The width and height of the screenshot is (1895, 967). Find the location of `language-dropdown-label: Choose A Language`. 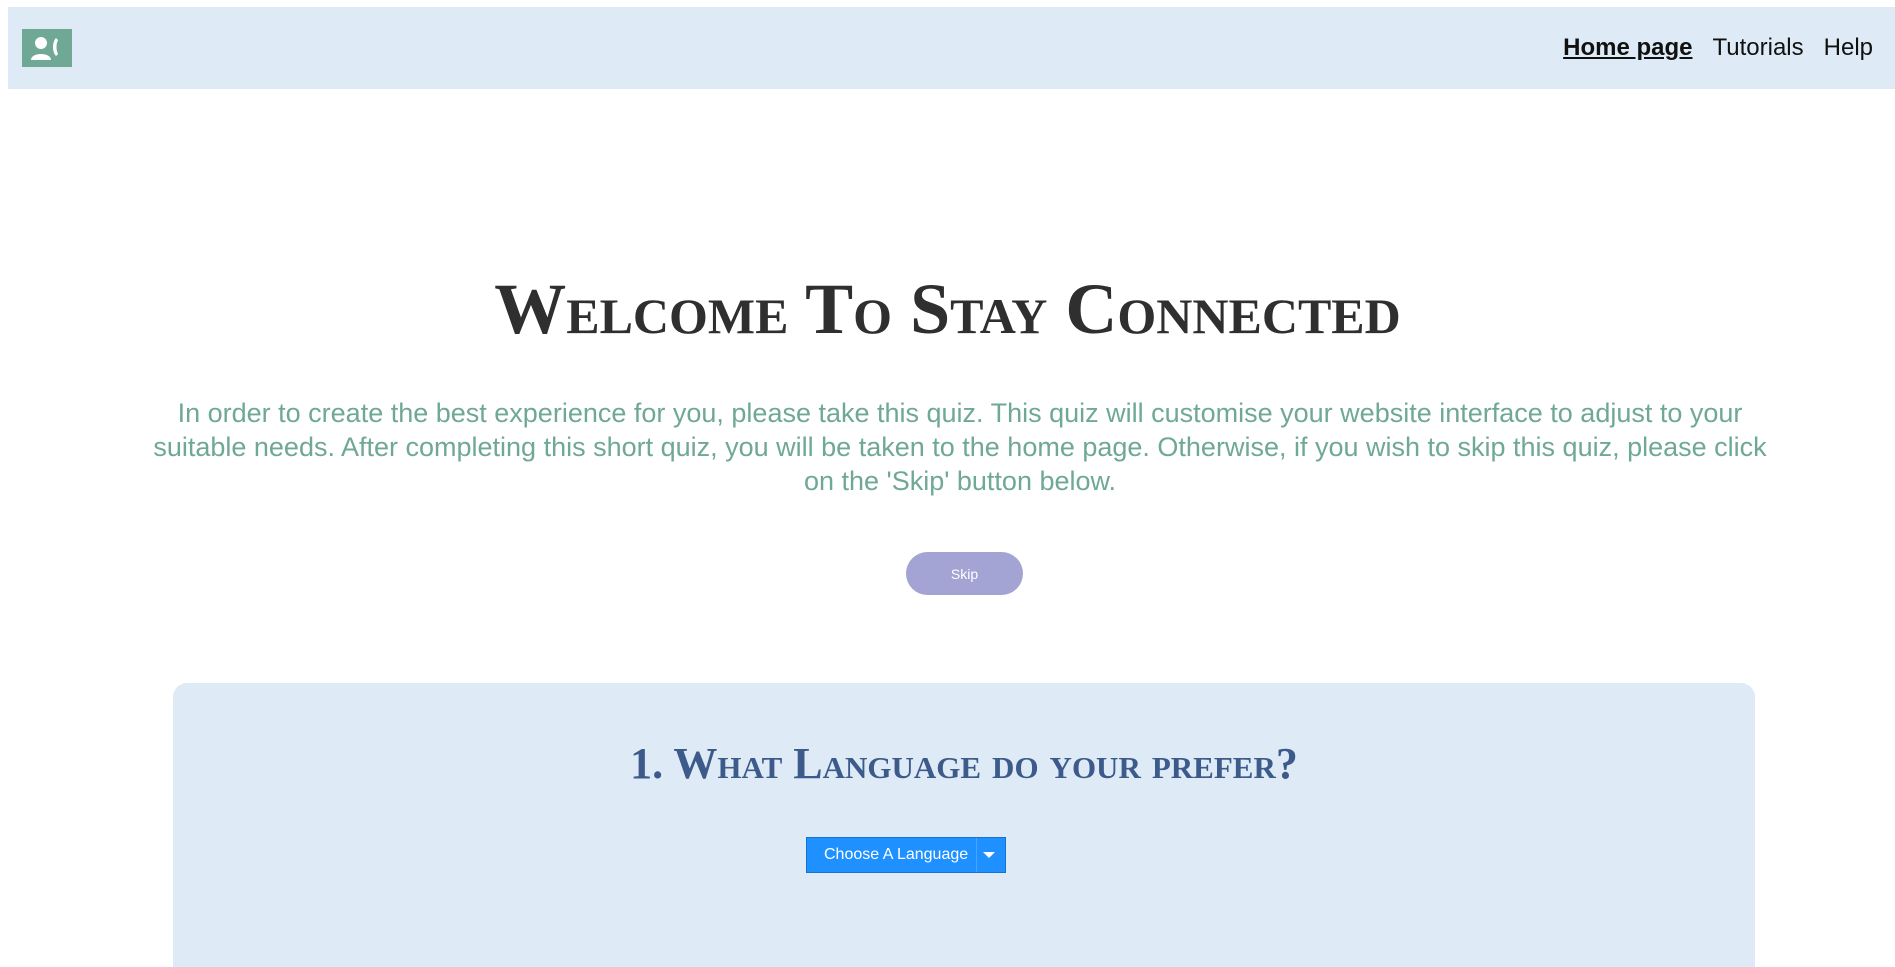

language-dropdown-label: Choose A Language is located at coordinates (896, 854).